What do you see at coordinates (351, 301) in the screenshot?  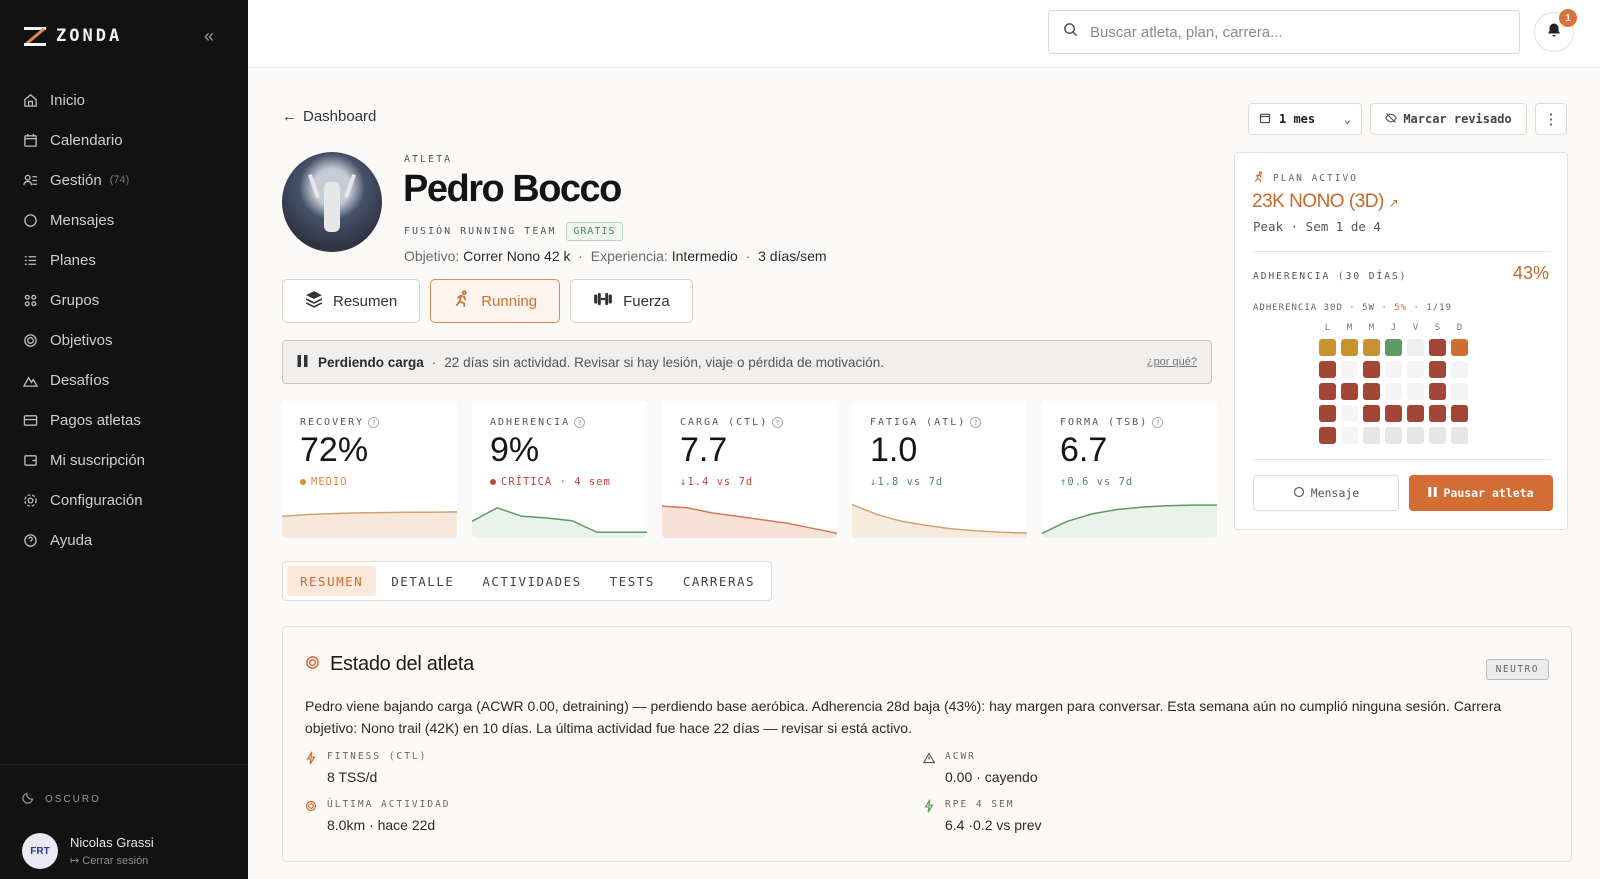 I see `tab-resumen: Resumen` at bounding box center [351, 301].